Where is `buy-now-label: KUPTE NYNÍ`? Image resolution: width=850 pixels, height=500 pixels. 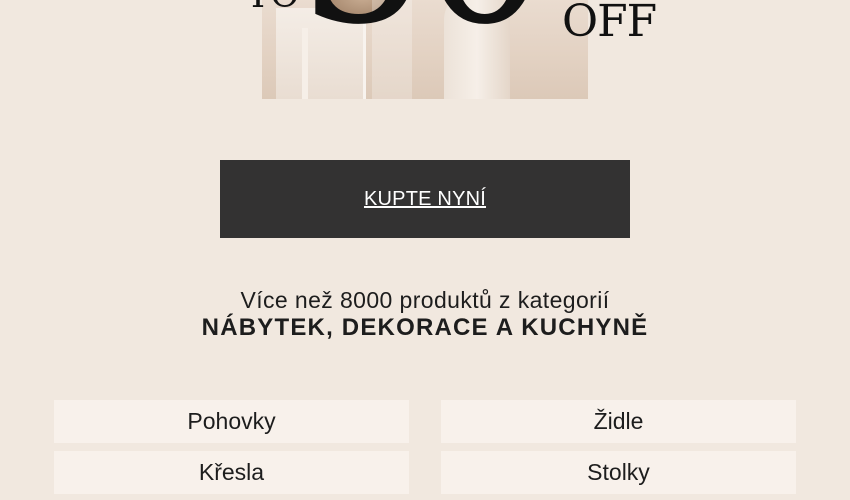 buy-now-label: KUPTE NYNÍ is located at coordinates (425, 198).